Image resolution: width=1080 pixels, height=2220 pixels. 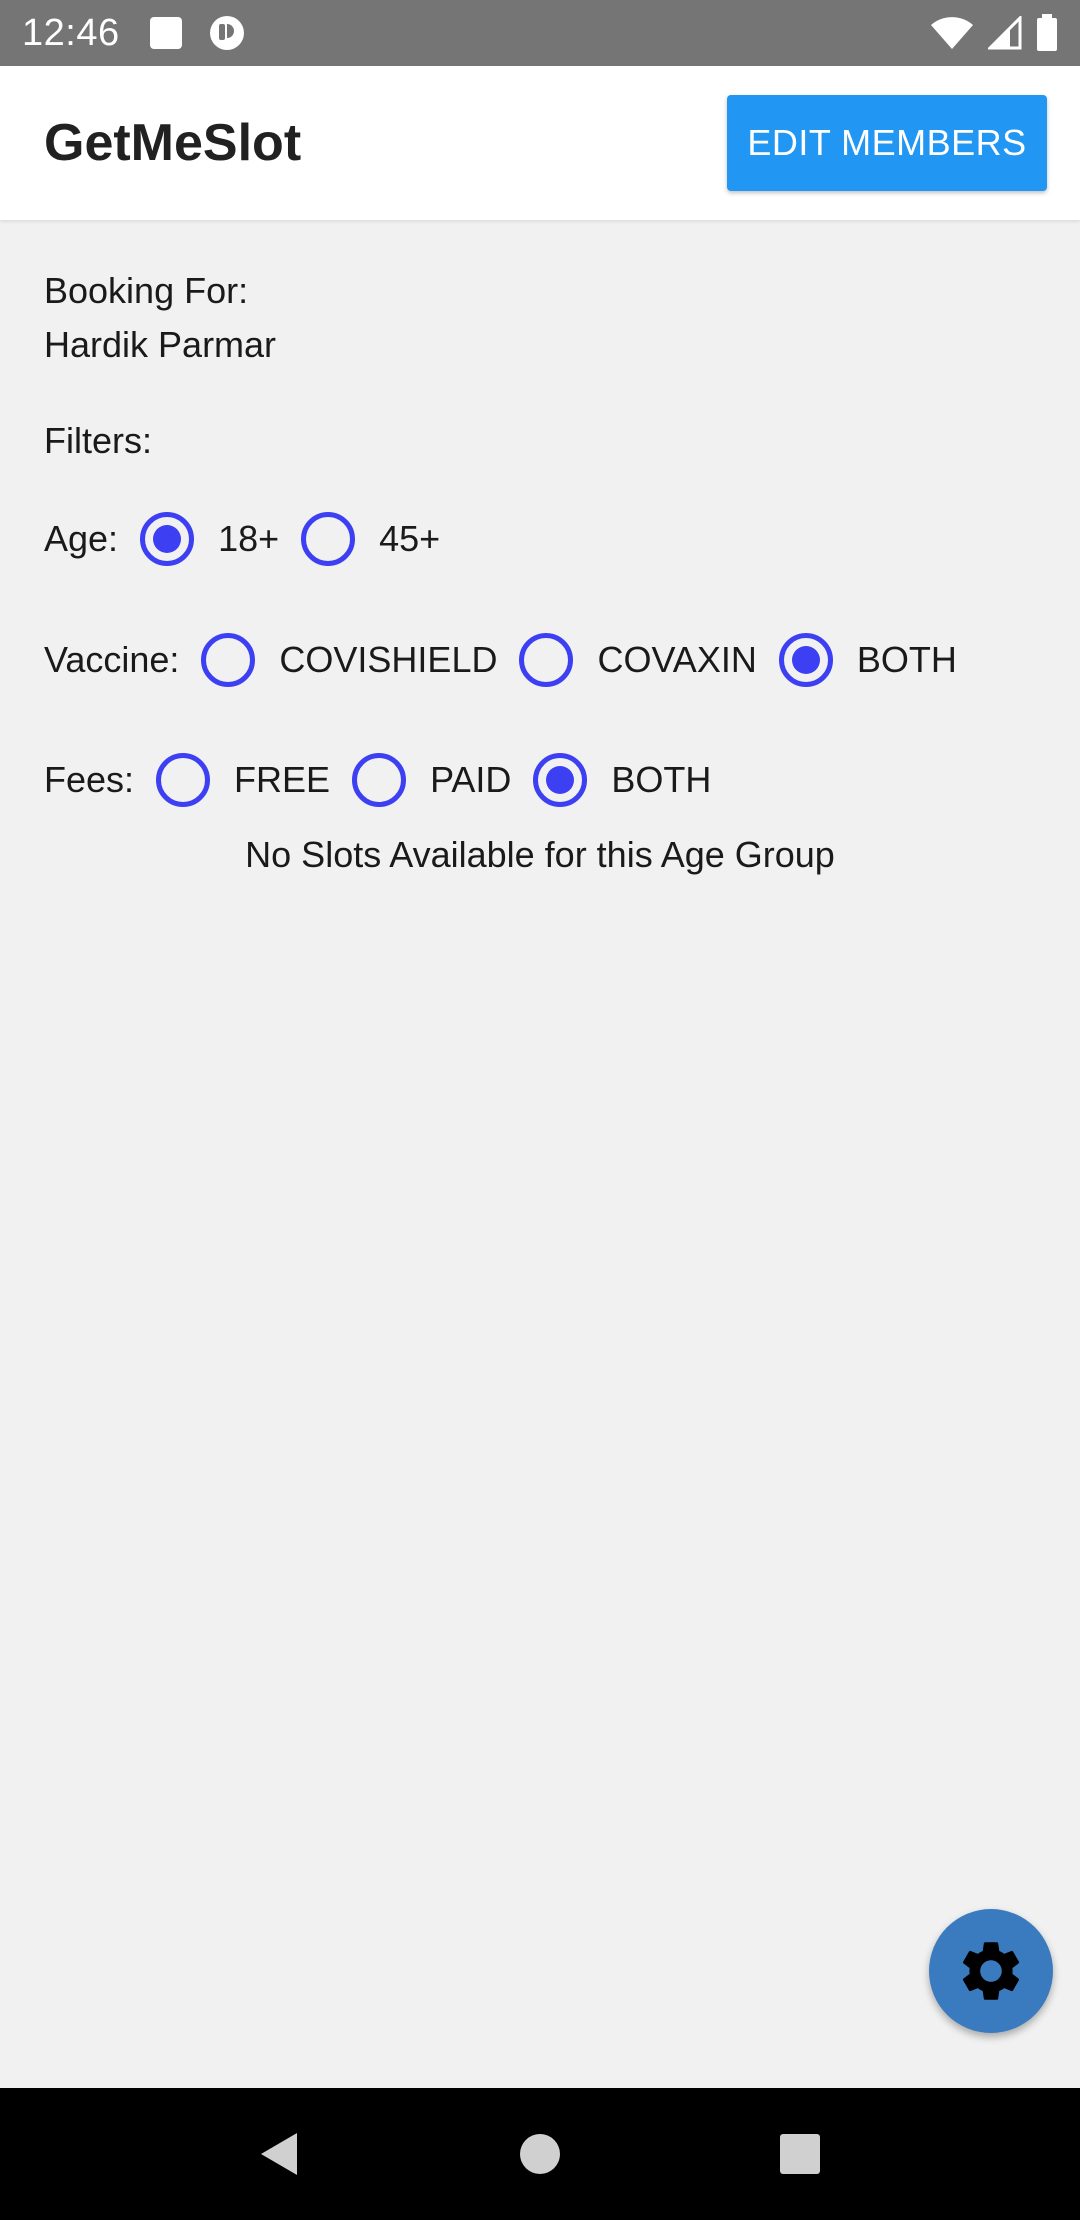 What do you see at coordinates (1047, 32) in the screenshot?
I see `battery-icon` at bounding box center [1047, 32].